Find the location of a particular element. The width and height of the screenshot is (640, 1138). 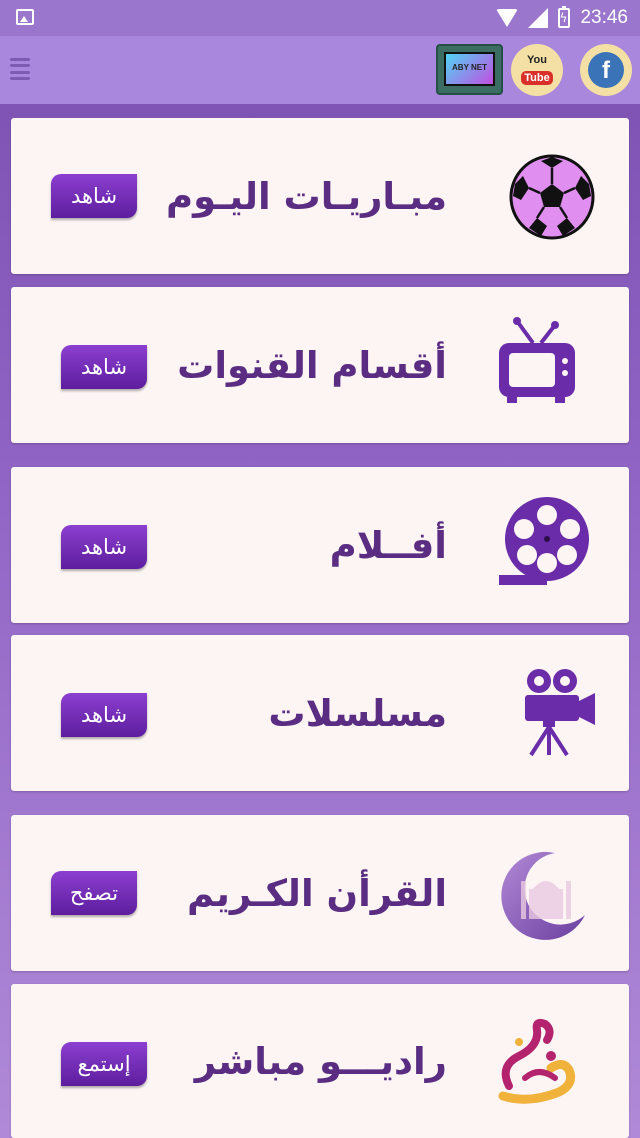

facebook-button: f is located at coordinates (606, 70).